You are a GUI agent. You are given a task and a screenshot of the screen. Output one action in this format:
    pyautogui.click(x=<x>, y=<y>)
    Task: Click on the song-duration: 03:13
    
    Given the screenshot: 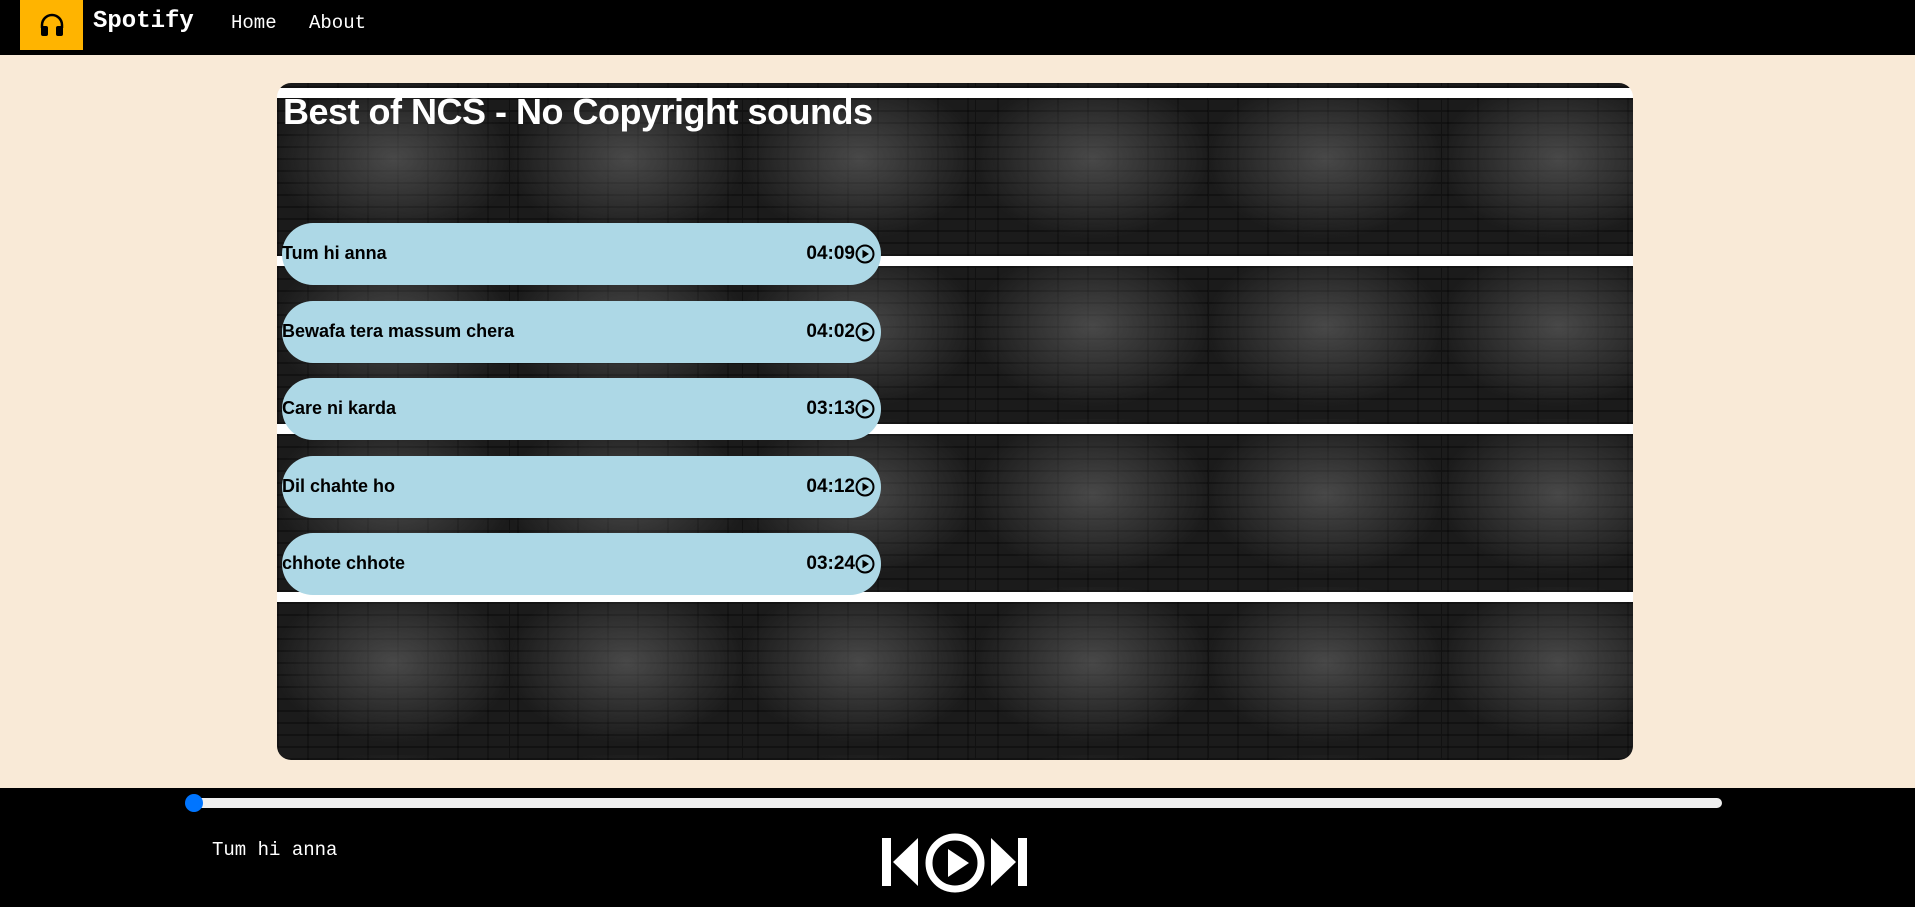 What is the action you would take?
    pyautogui.click(x=830, y=408)
    